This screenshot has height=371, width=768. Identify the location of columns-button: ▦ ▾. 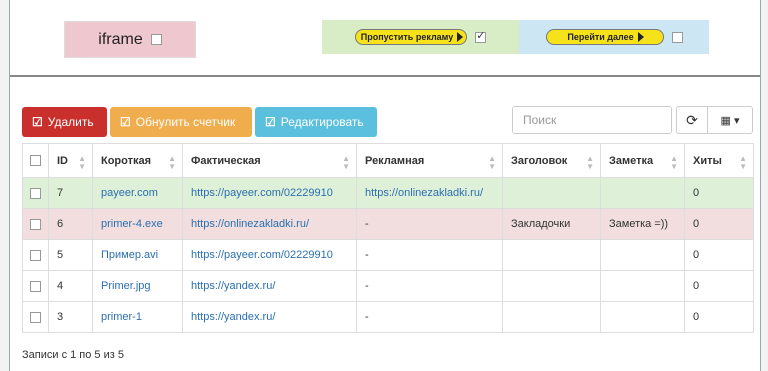
(730, 120).